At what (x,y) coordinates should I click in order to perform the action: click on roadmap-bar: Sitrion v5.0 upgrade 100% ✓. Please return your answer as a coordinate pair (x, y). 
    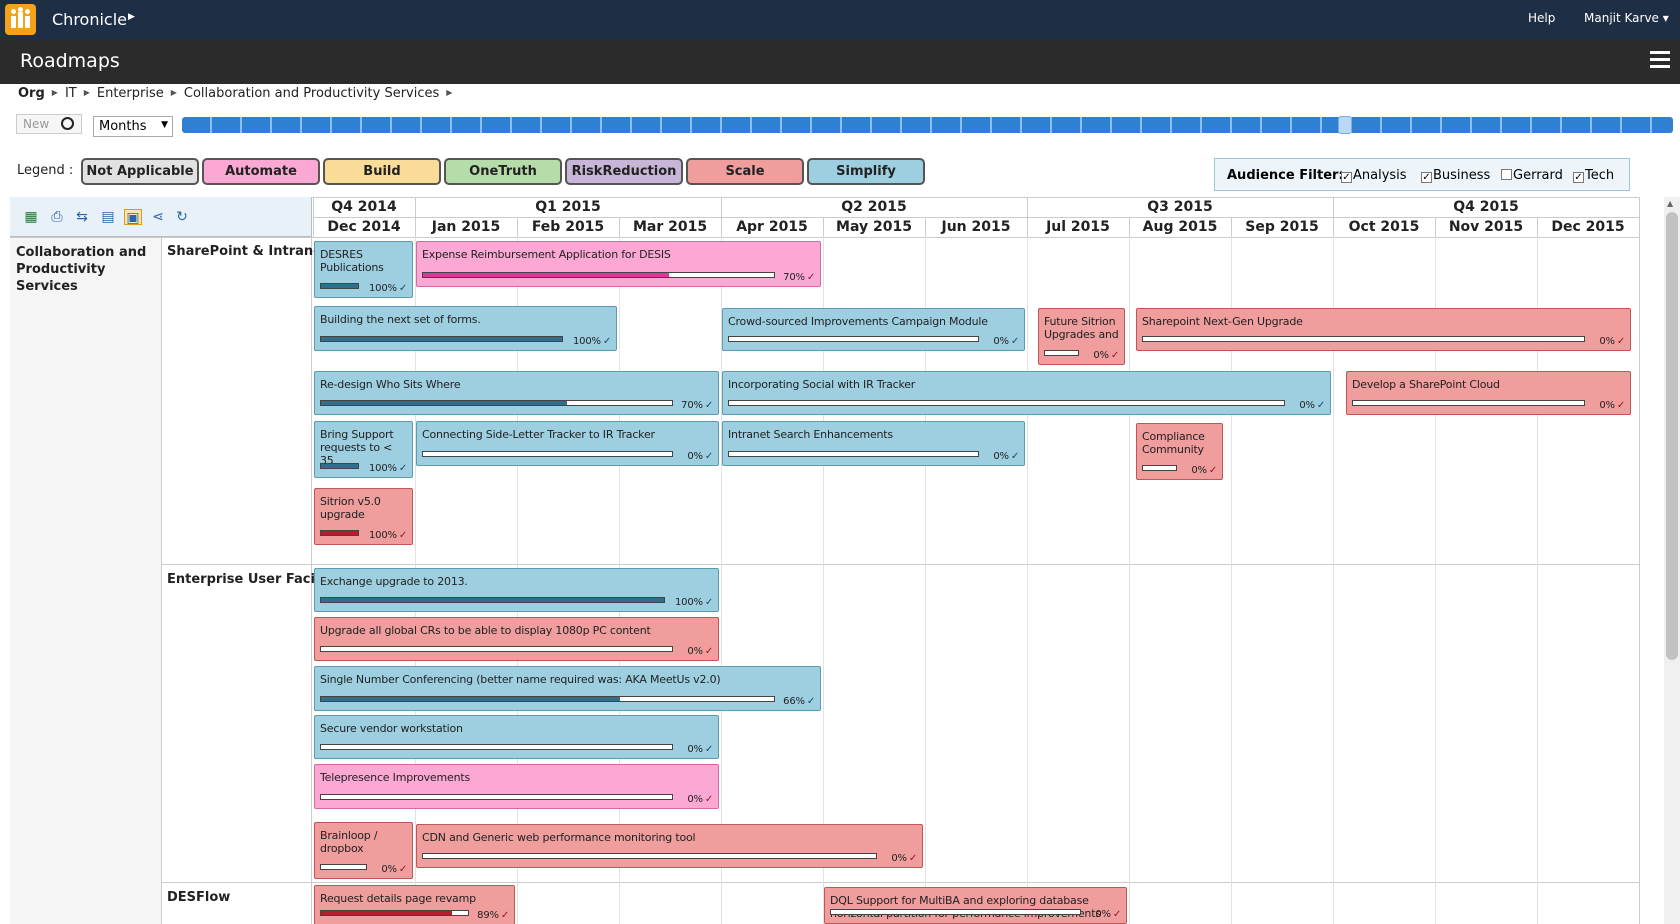
    Looking at the image, I should click on (363, 516).